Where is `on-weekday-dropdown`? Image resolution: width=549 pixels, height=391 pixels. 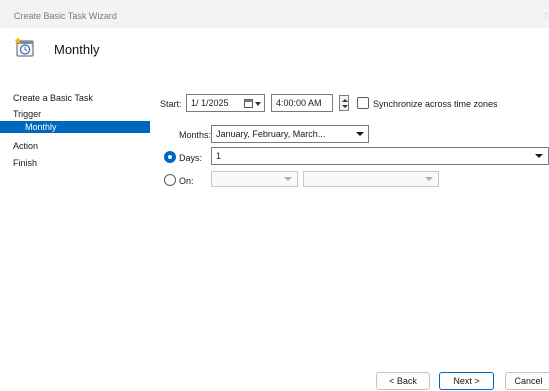 on-weekday-dropdown is located at coordinates (371, 179).